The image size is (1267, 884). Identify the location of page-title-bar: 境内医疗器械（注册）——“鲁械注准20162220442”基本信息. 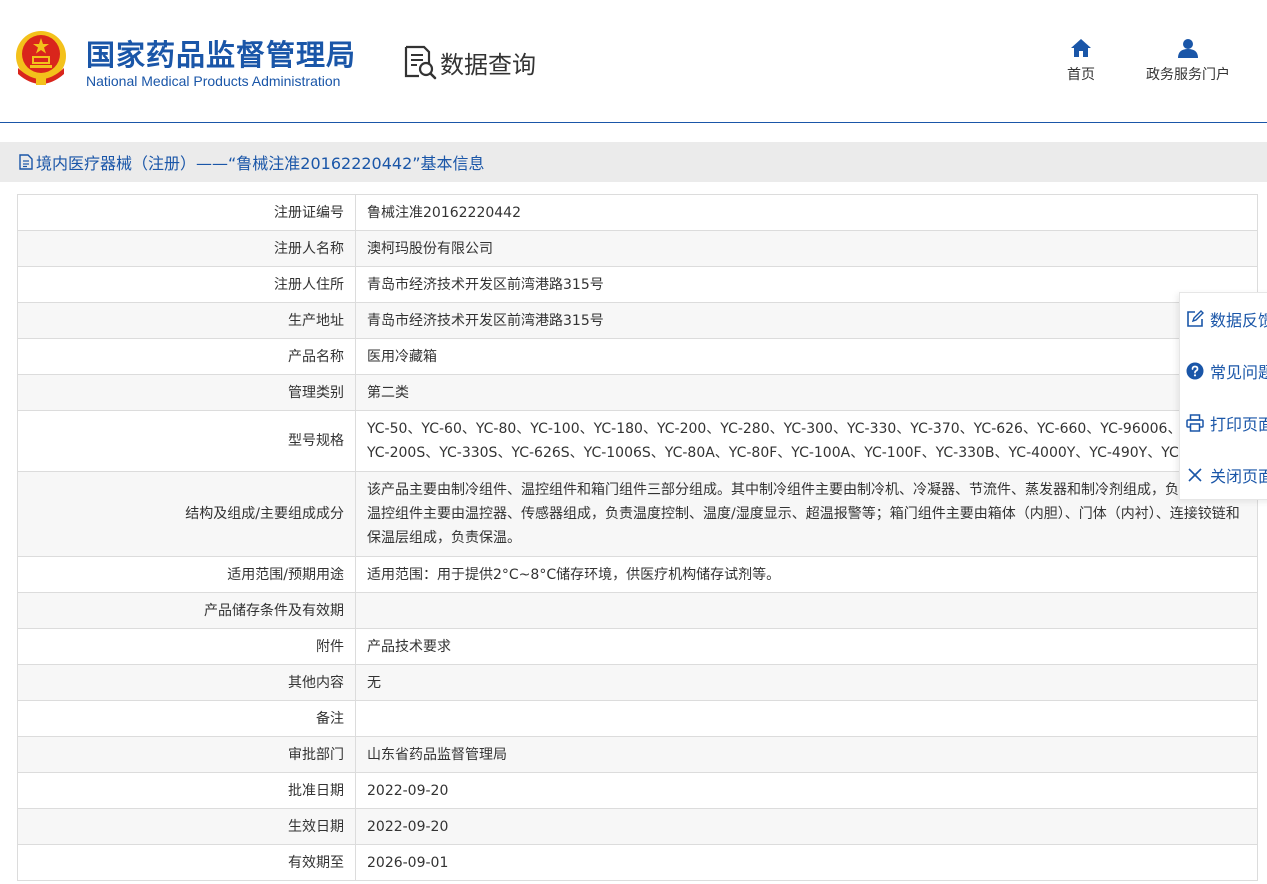
(633, 162).